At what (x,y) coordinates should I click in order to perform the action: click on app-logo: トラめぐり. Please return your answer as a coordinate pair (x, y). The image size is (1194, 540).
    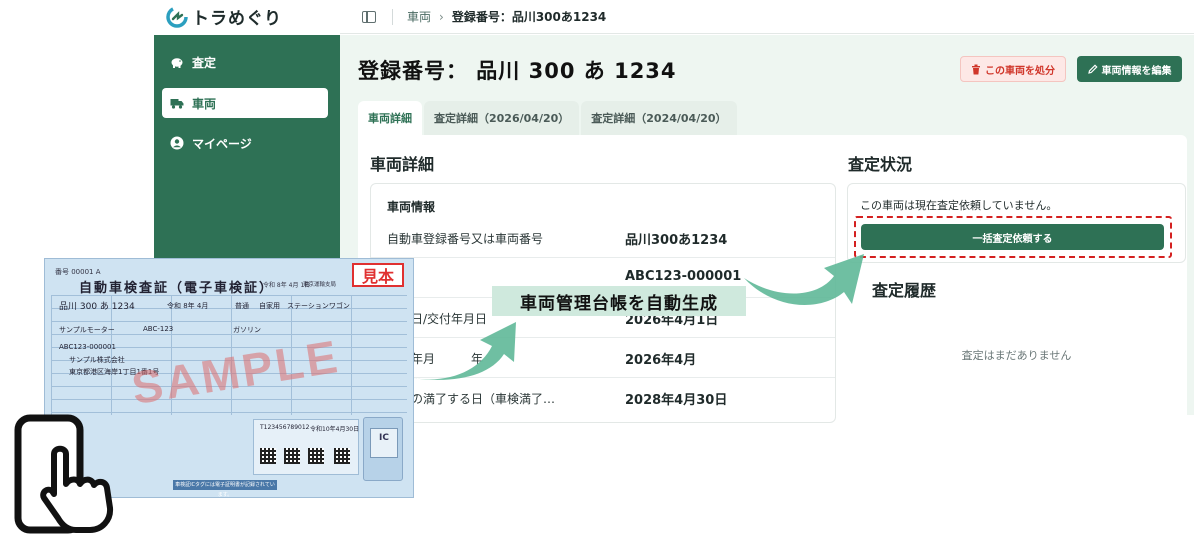
    Looking at the image, I should click on (224, 16).